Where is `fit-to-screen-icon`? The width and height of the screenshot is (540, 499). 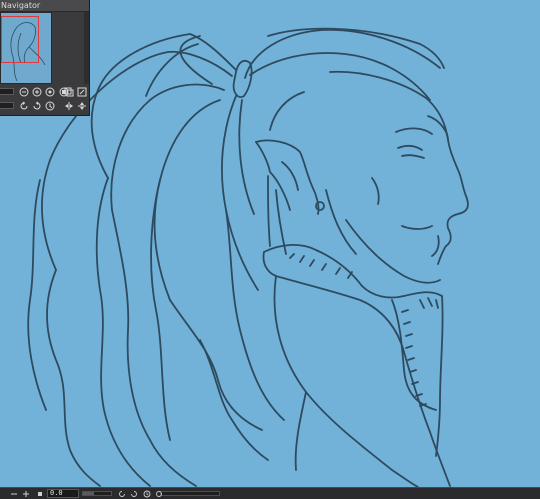
fit-to-screen-icon is located at coordinates (49, 91).